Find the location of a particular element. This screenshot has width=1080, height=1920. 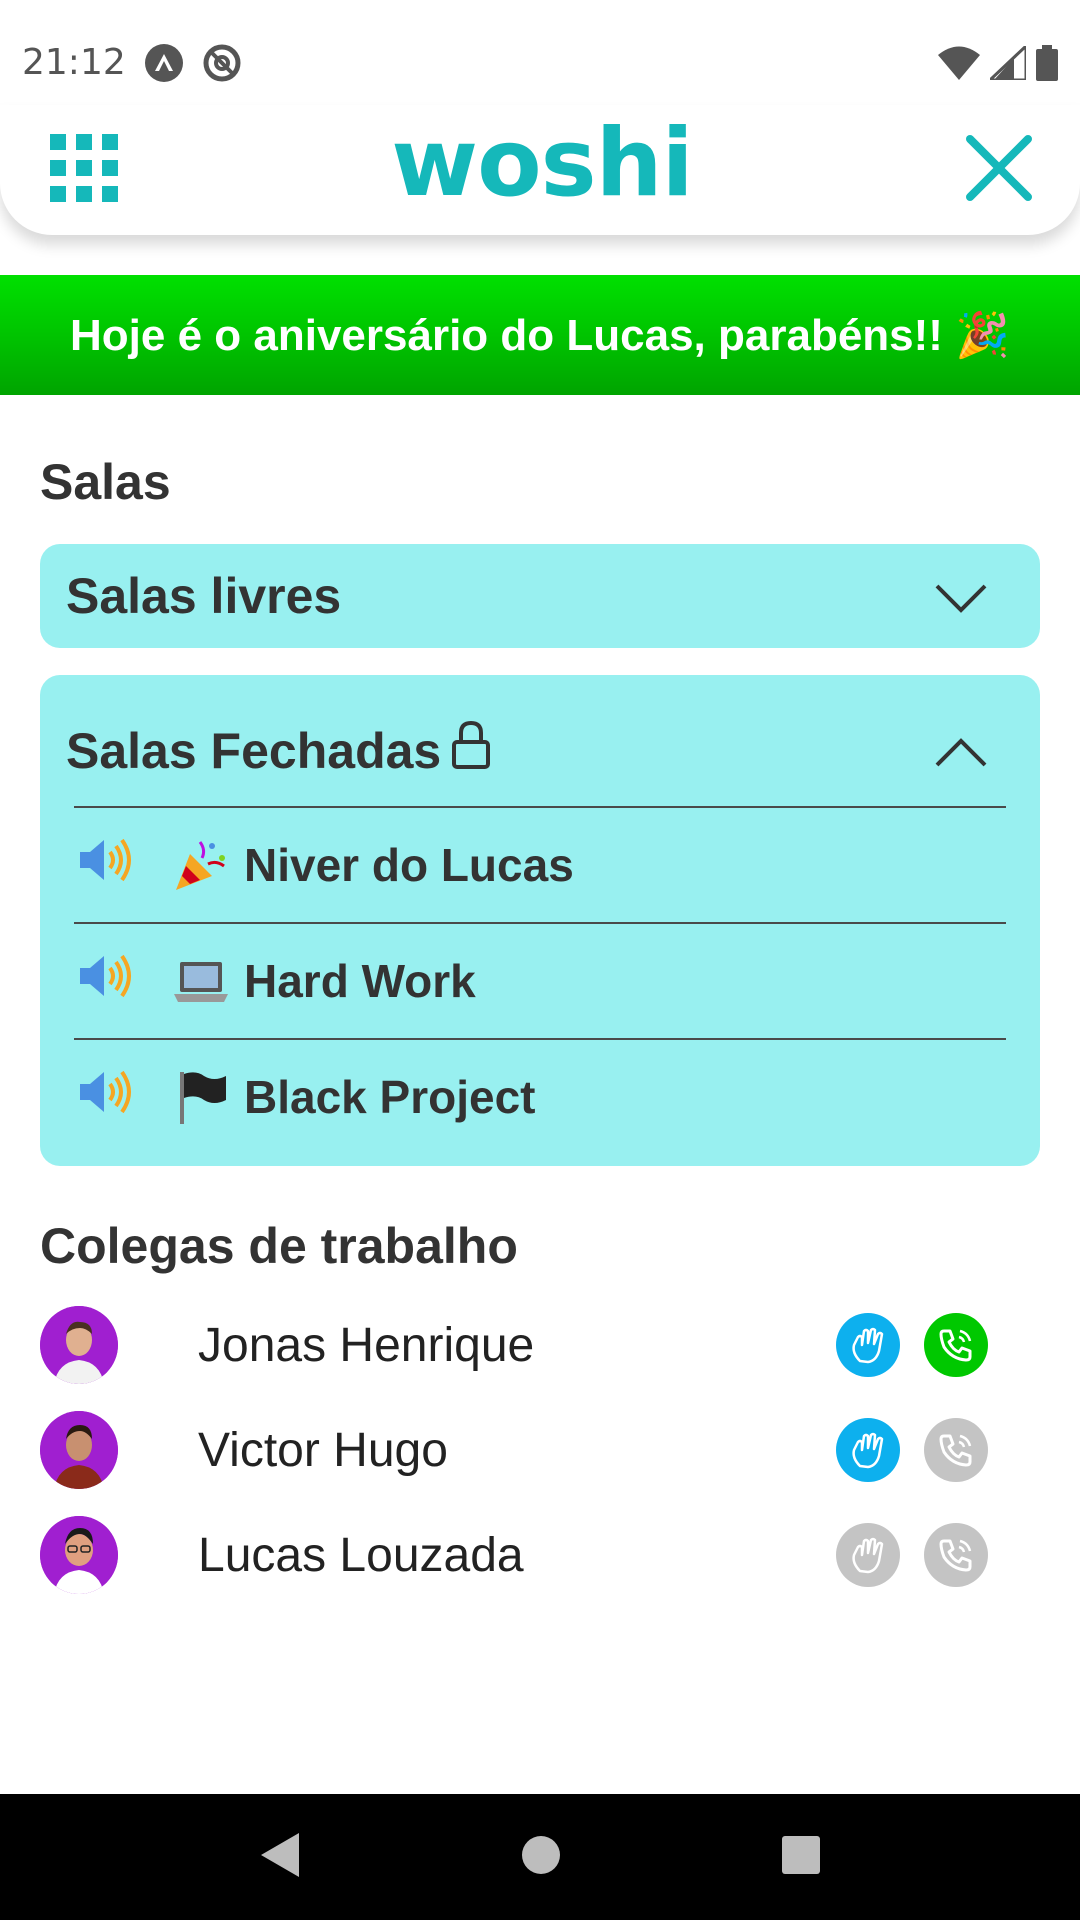

colleague-name: Victor Hugo is located at coordinates (323, 1450).